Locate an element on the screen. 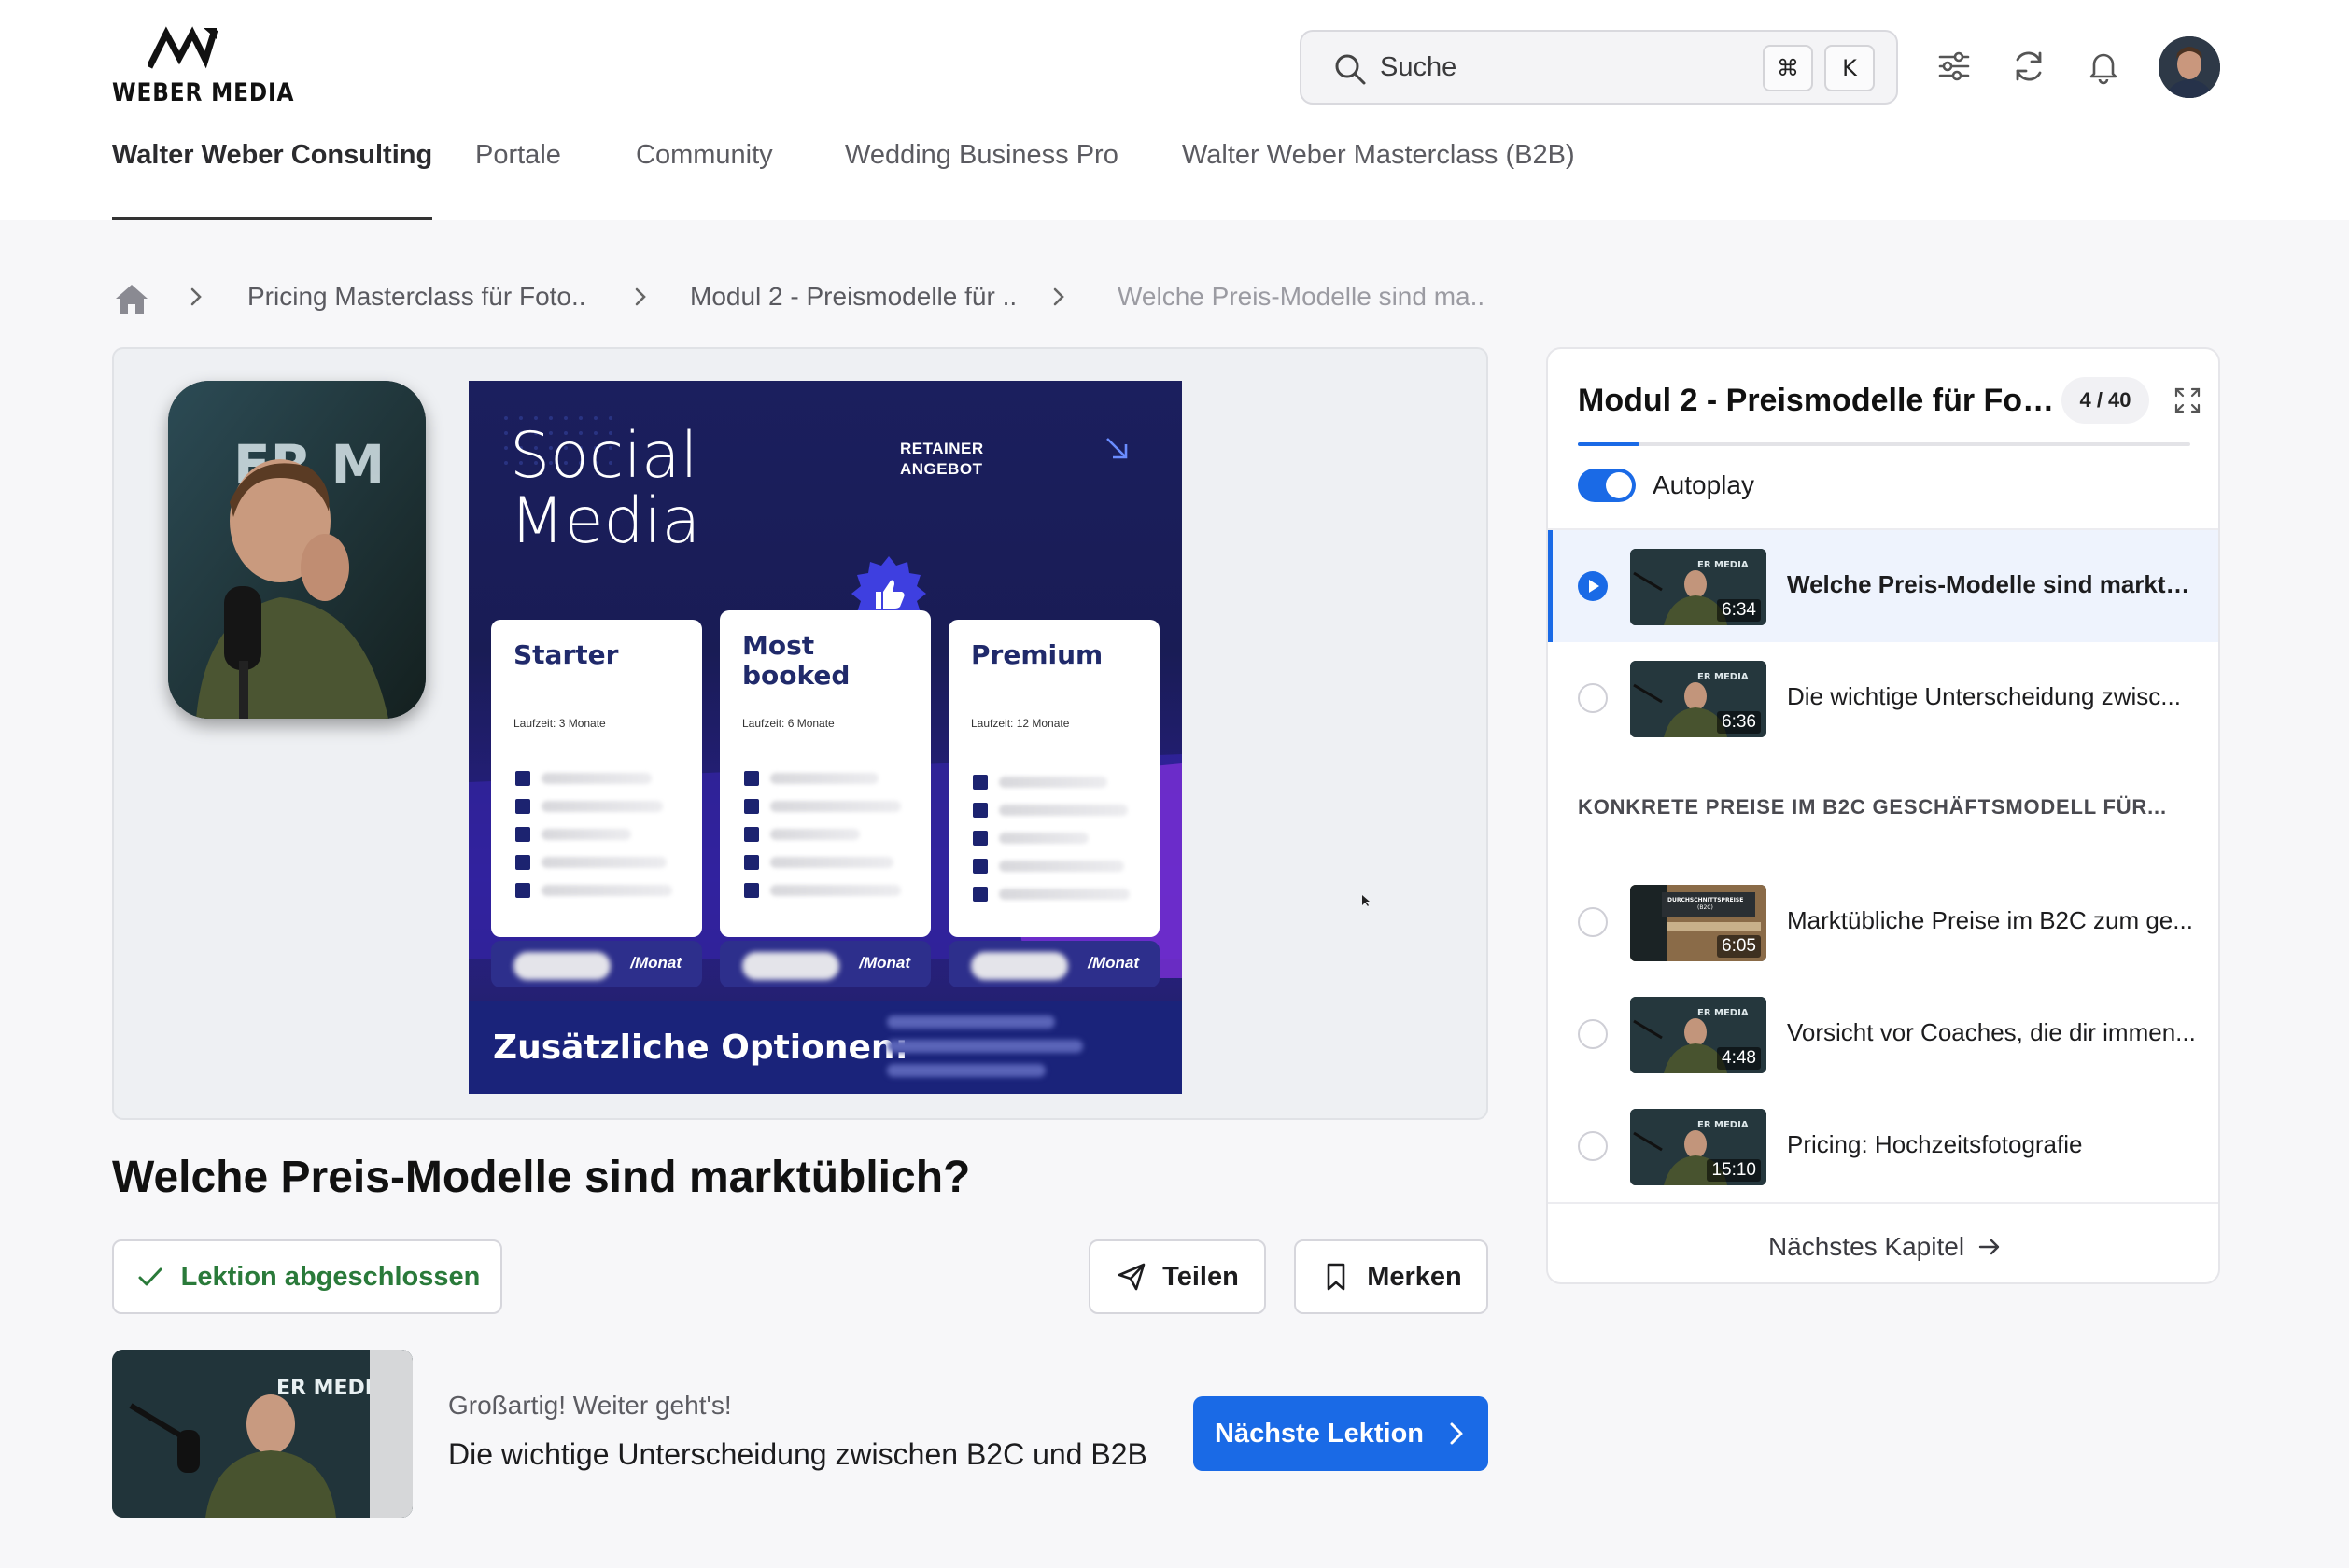 This screenshot has height=1568, width=2349. card-name-line-1: Most is located at coordinates (779, 645).